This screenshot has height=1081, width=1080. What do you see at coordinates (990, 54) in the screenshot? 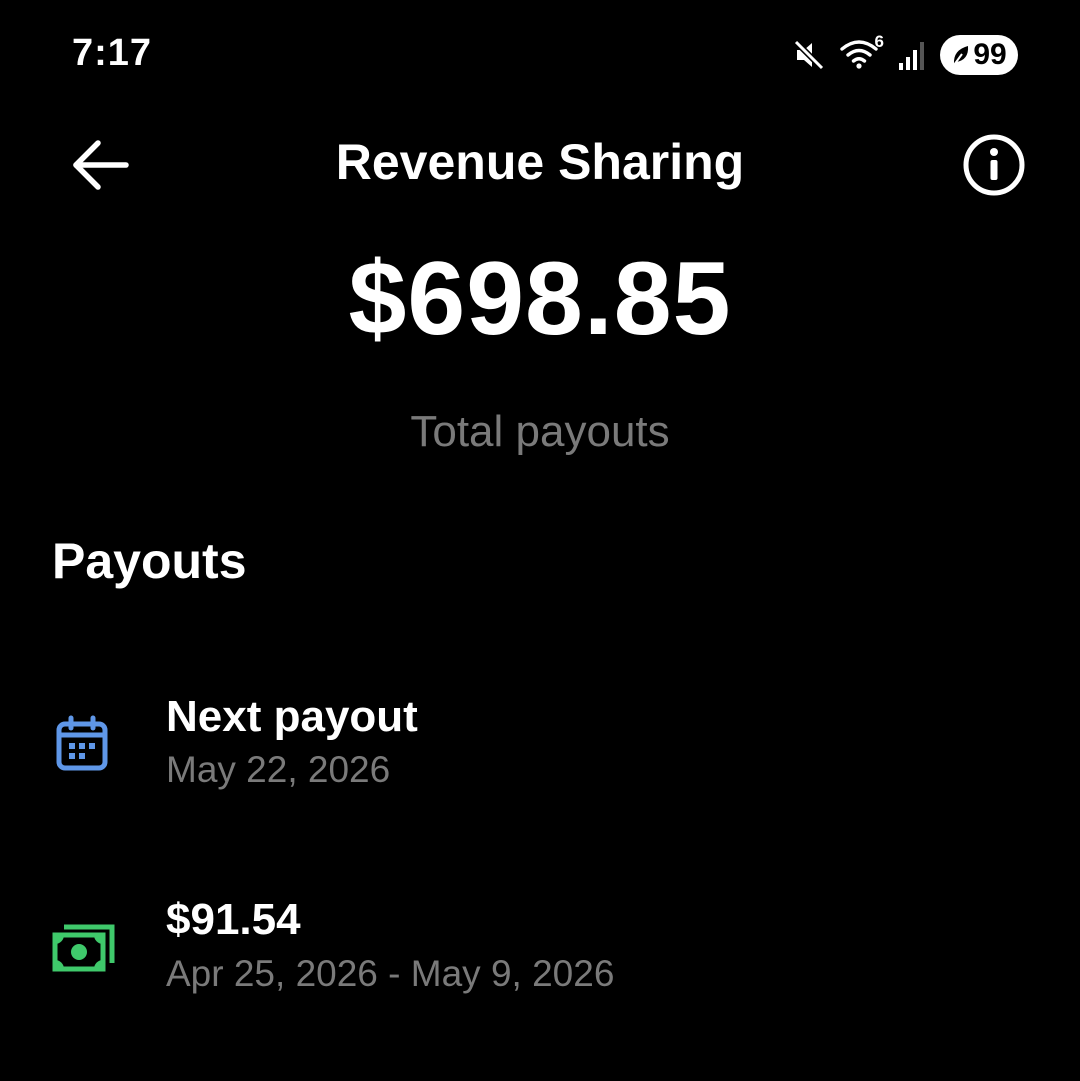
I see `battery-level: 99` at bounding box center [990, 54].